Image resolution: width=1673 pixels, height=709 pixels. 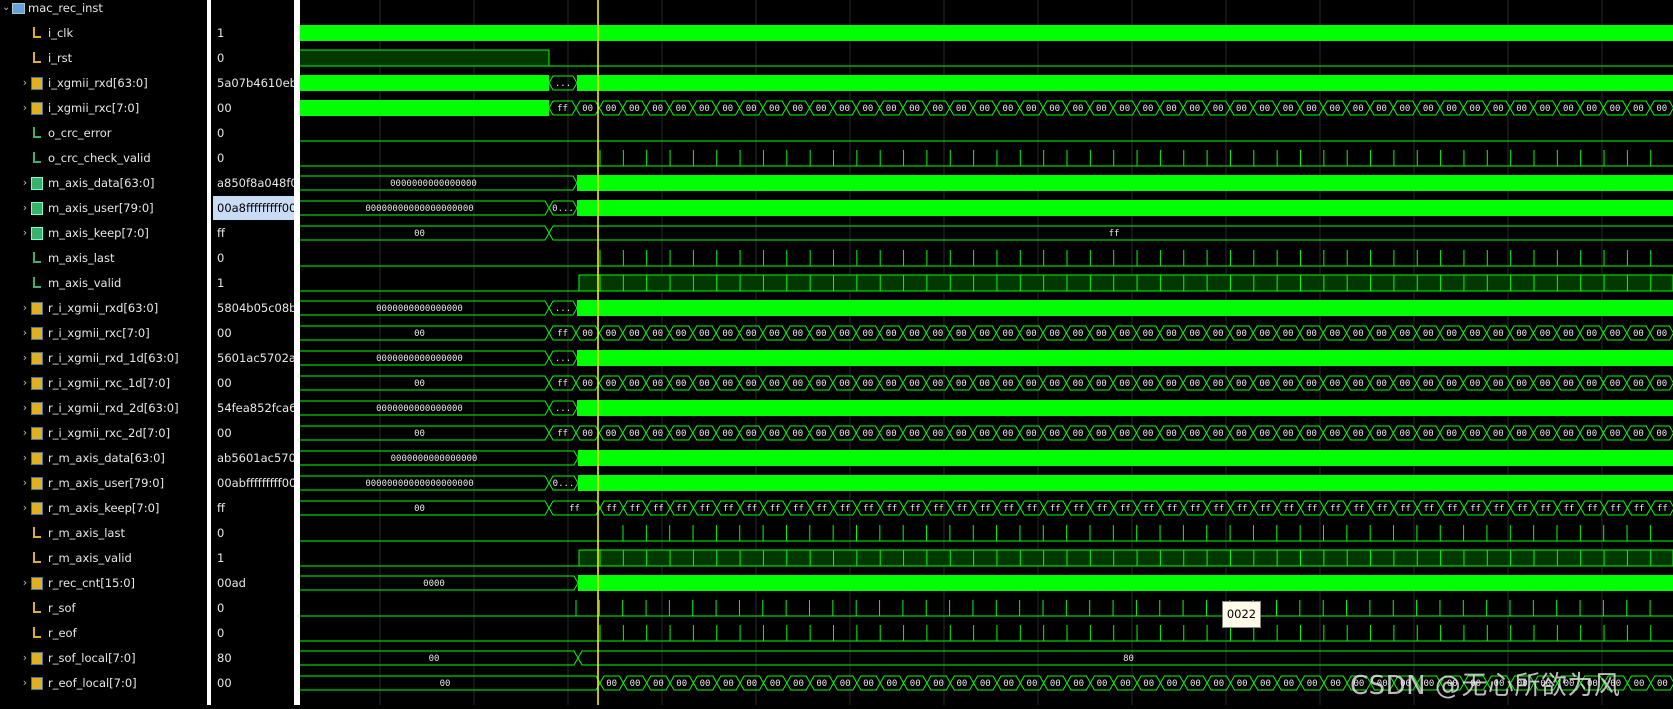 What do you see at coordinates (103, 58) in the screenshot?
I see `signal-row: i_rst` at bounding box center [103, 58].